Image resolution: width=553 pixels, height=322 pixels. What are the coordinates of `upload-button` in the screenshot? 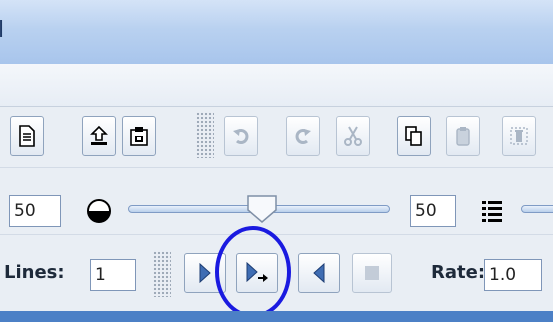 It's located at (99, 136).